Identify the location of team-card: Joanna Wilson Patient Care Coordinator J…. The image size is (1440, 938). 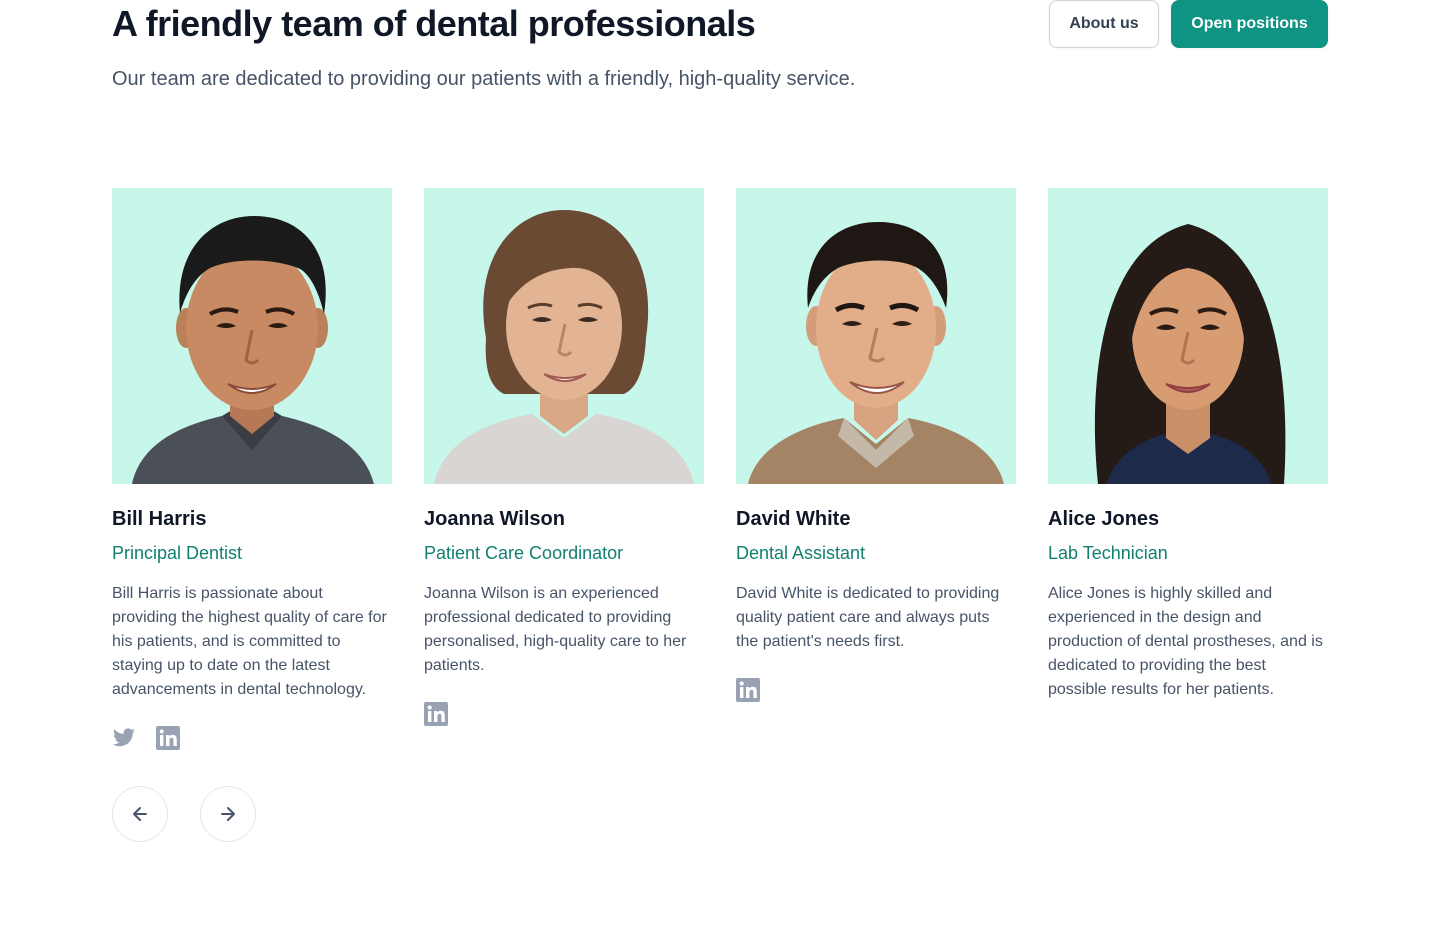
(564, 469).